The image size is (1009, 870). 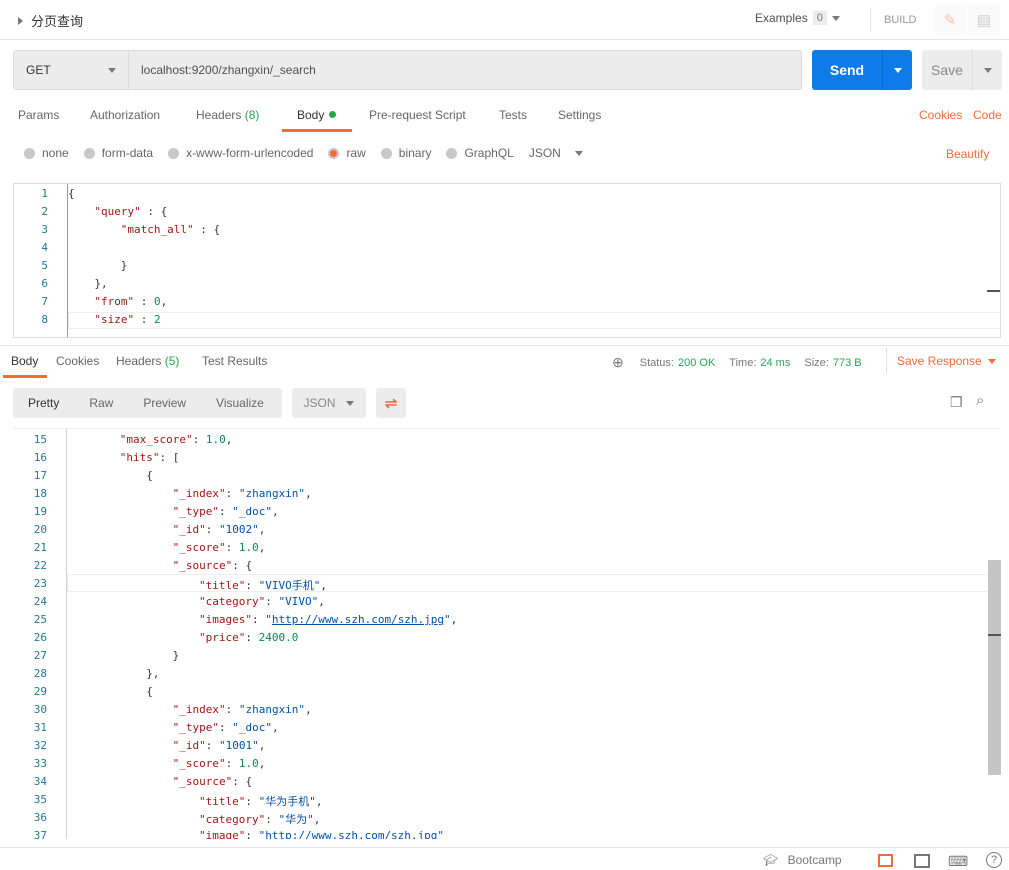 I want to click on radio-form-data: form-data, so click(x=118, y=153).